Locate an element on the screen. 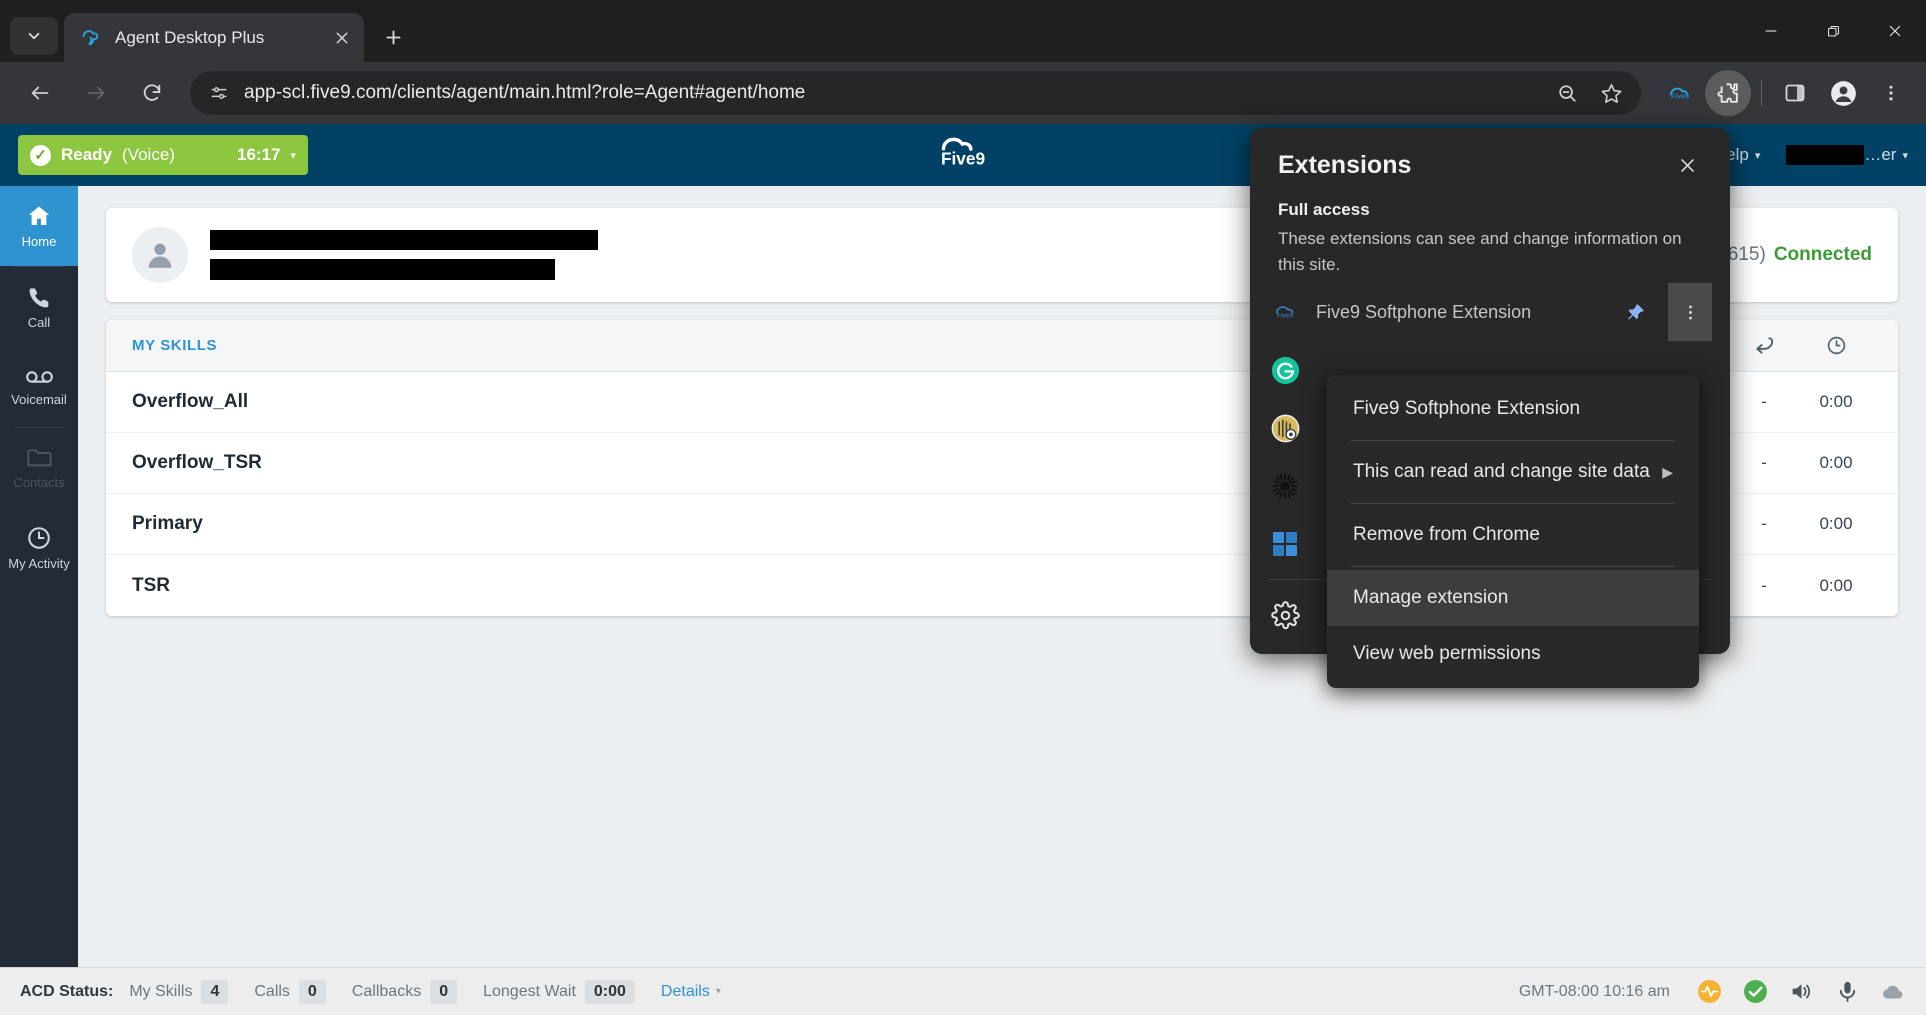 This screenshot has height=1015, width=1926. cloud-icon is located at coordinates (1893, 992).